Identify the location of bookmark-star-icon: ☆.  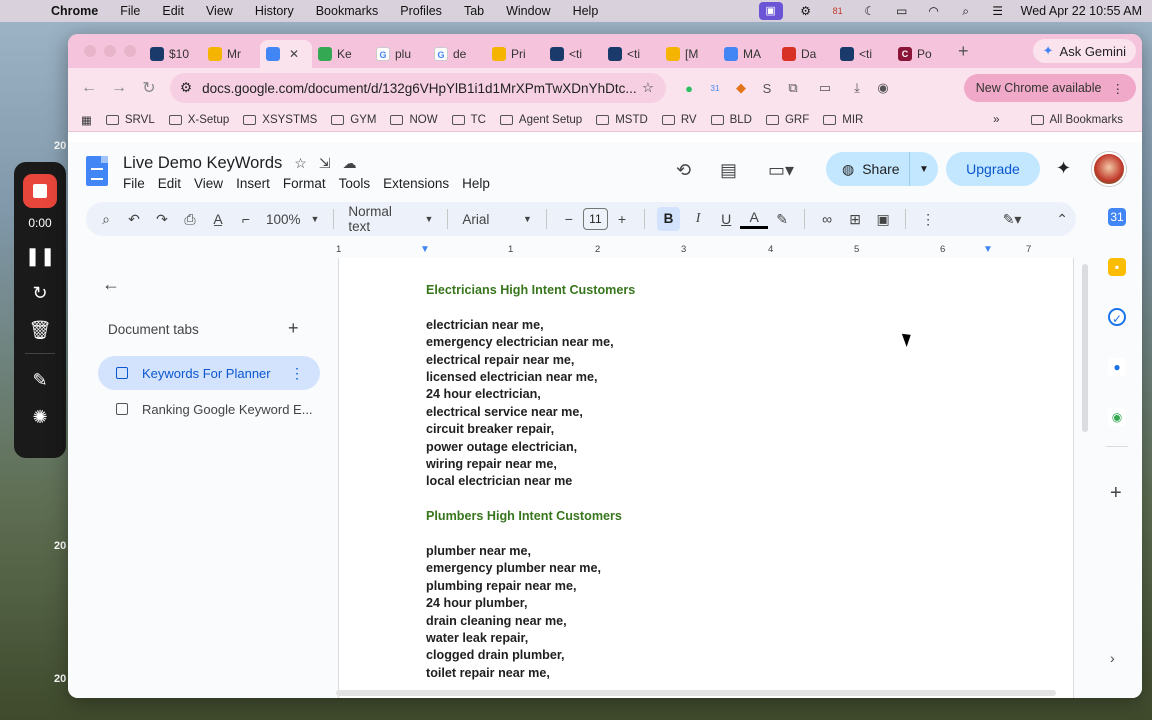
(648, 88).